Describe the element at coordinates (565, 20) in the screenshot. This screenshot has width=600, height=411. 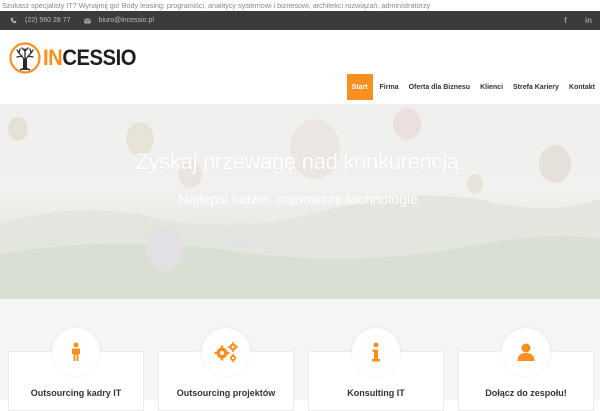
I see `facebook-icon: f` at that location.